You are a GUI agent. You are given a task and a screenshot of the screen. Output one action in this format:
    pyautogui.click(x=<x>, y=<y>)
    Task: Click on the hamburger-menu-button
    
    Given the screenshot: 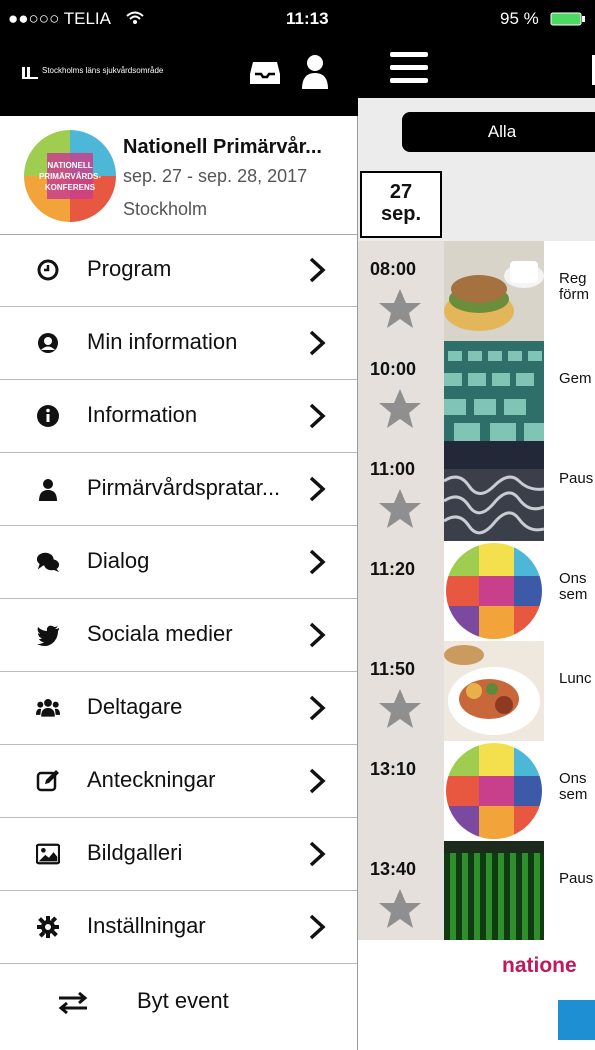 What is the action you would take?
    pyautogui.click(x=410, y=67)
    